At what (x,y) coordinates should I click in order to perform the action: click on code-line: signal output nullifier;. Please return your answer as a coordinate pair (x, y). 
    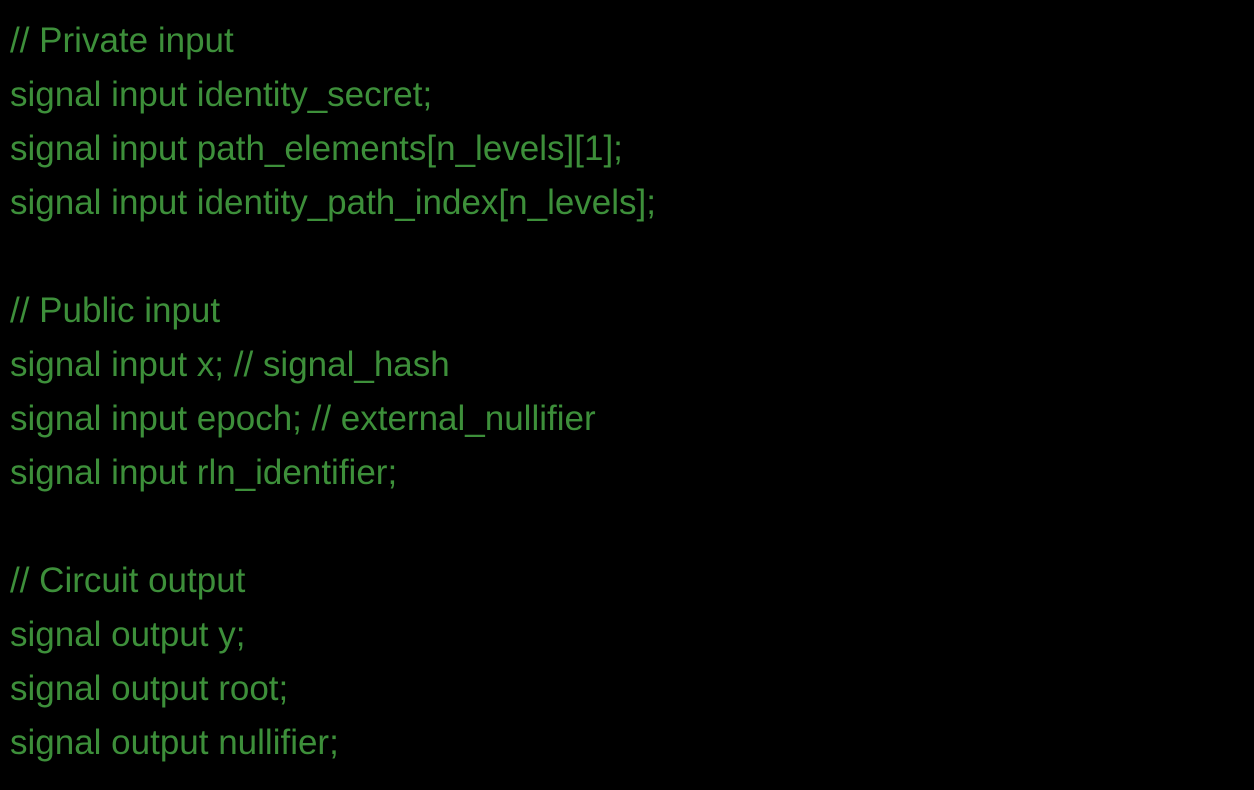
    Looking at the image, I should click on (174, 742).